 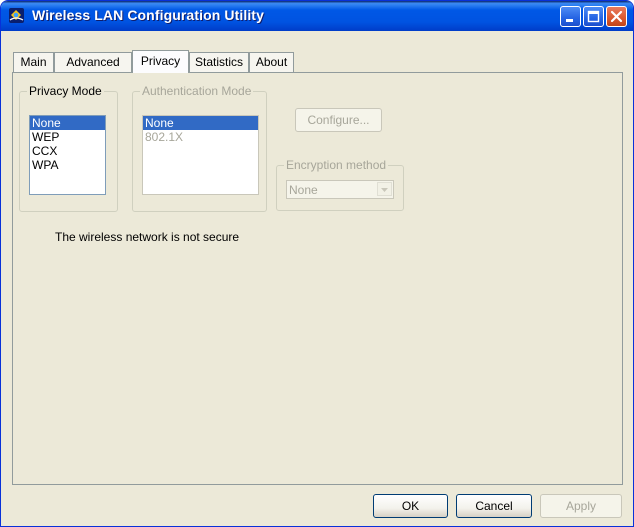 What do you see at coordinates (616, 16) in the screenshot?
I see `close-button` at bounding box center [616, 16].